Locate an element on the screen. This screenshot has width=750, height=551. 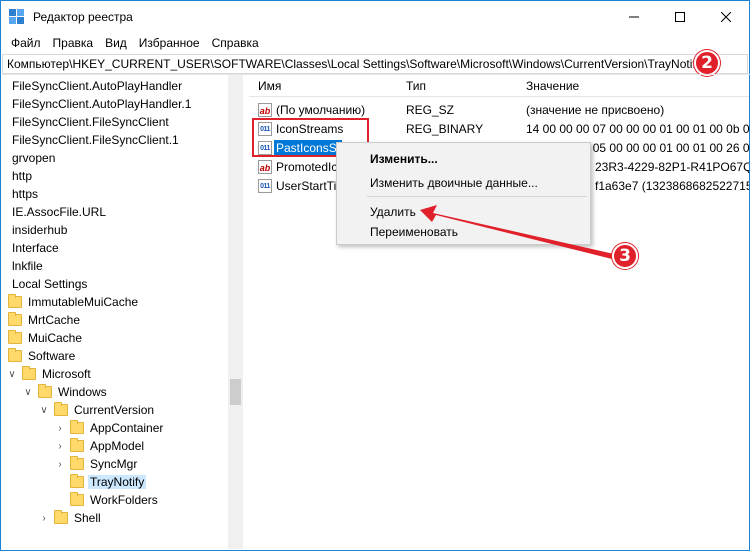
annotation-arrow is located at coordinates (517, 232).